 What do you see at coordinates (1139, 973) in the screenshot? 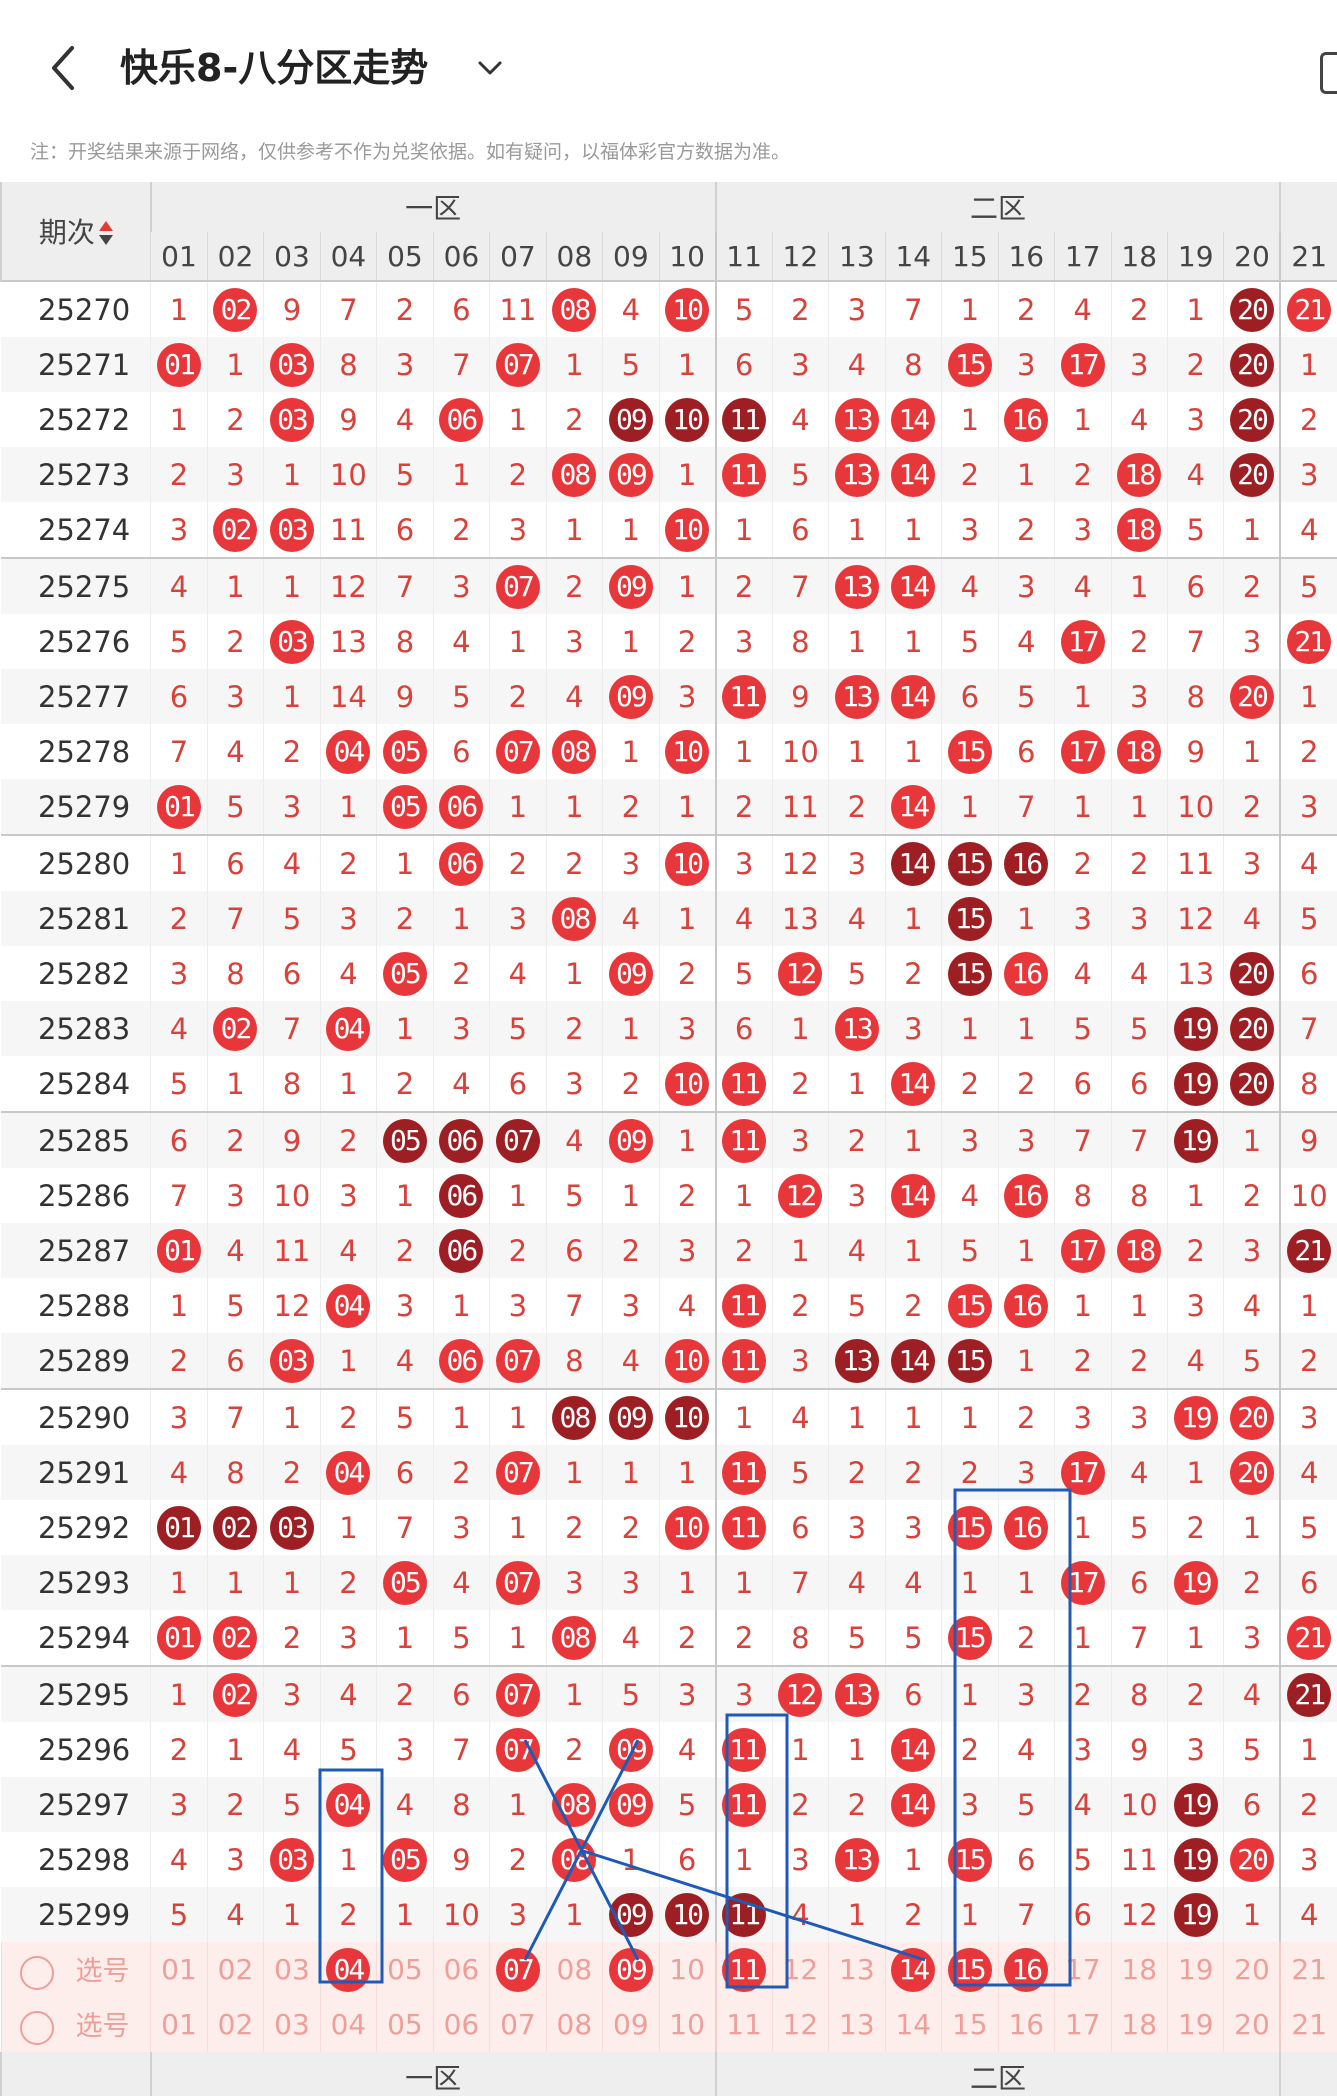
I see `trend-cell: 4` at bounding box center [1139, 973].